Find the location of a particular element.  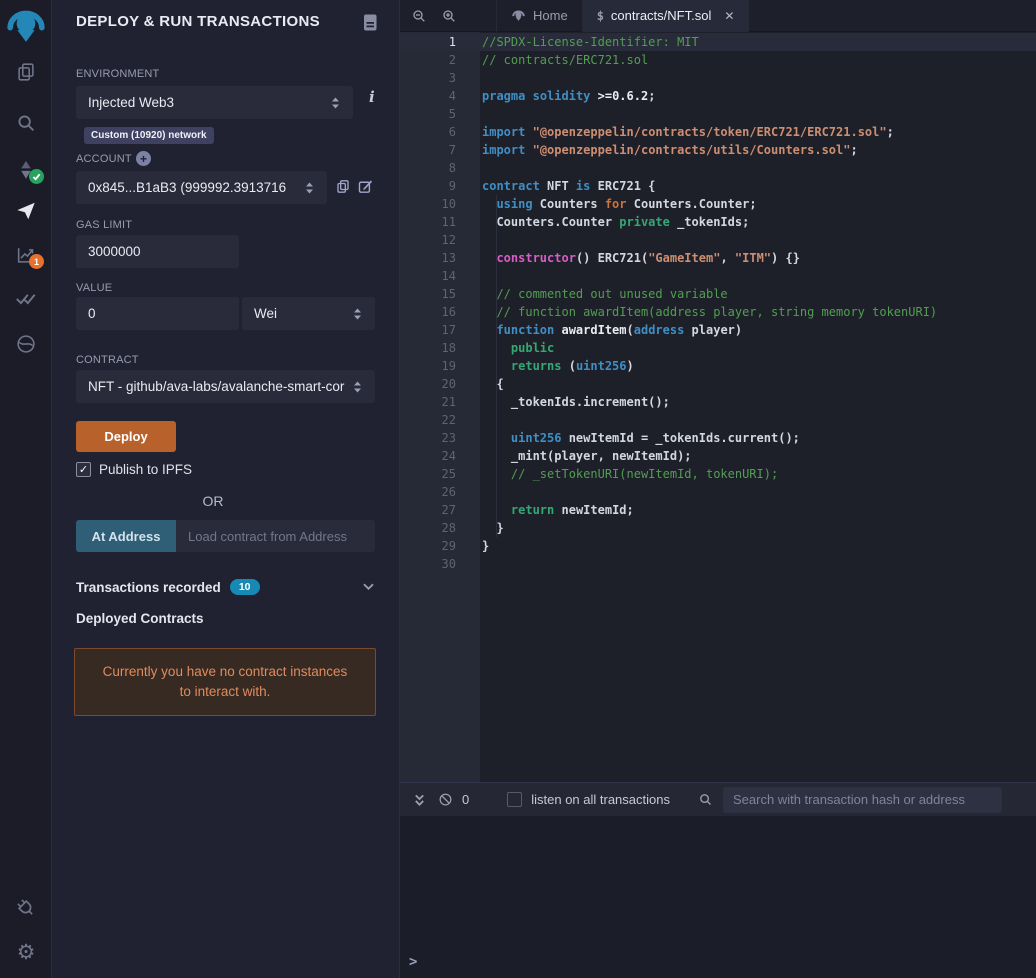

publish-ipfs-label: Publish to IPFS is located at coordinates (146, 469).